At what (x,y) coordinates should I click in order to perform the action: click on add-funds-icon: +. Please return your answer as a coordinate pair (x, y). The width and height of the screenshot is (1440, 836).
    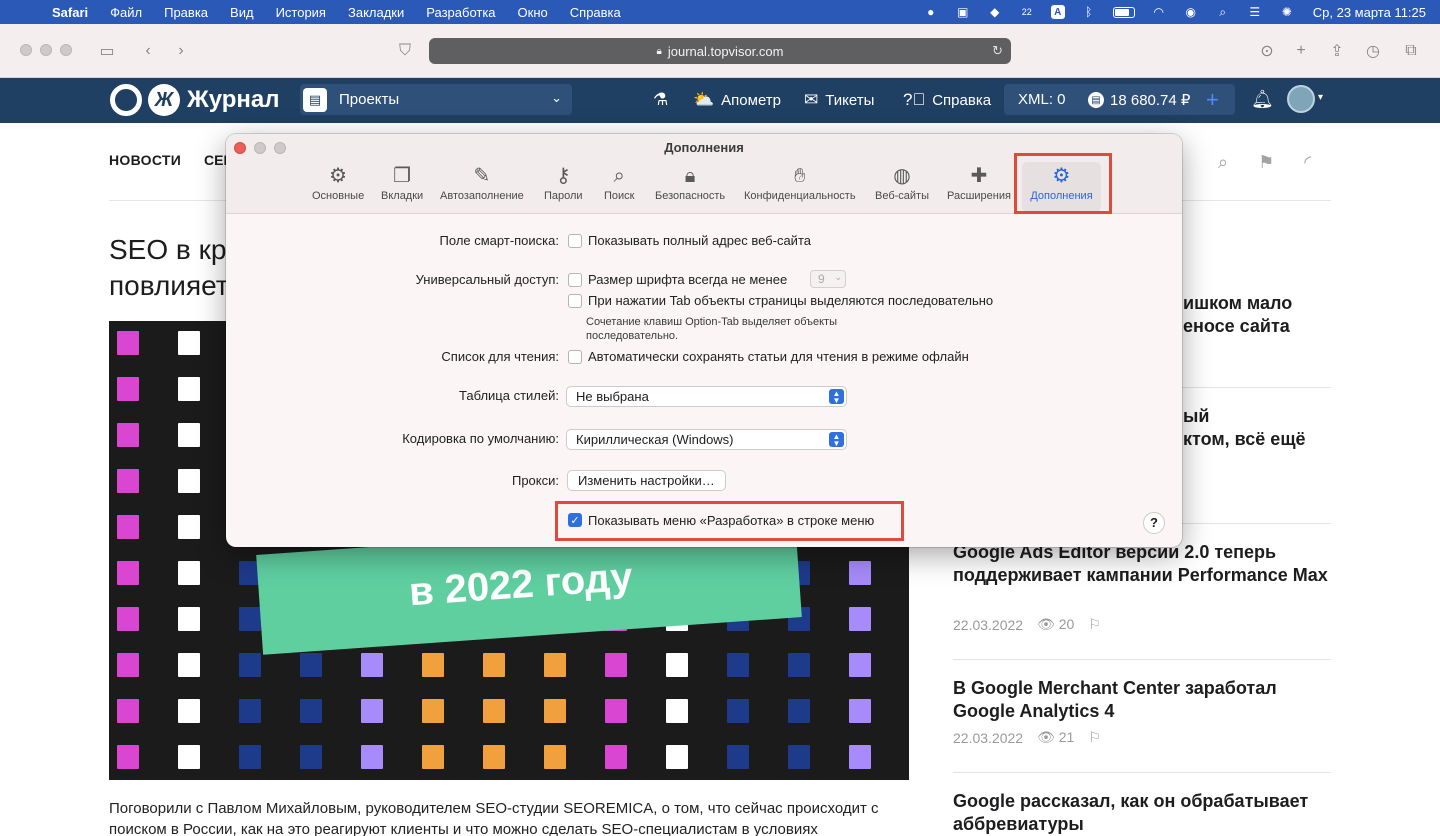
    Looking at the image, I should click on (1212, 100).